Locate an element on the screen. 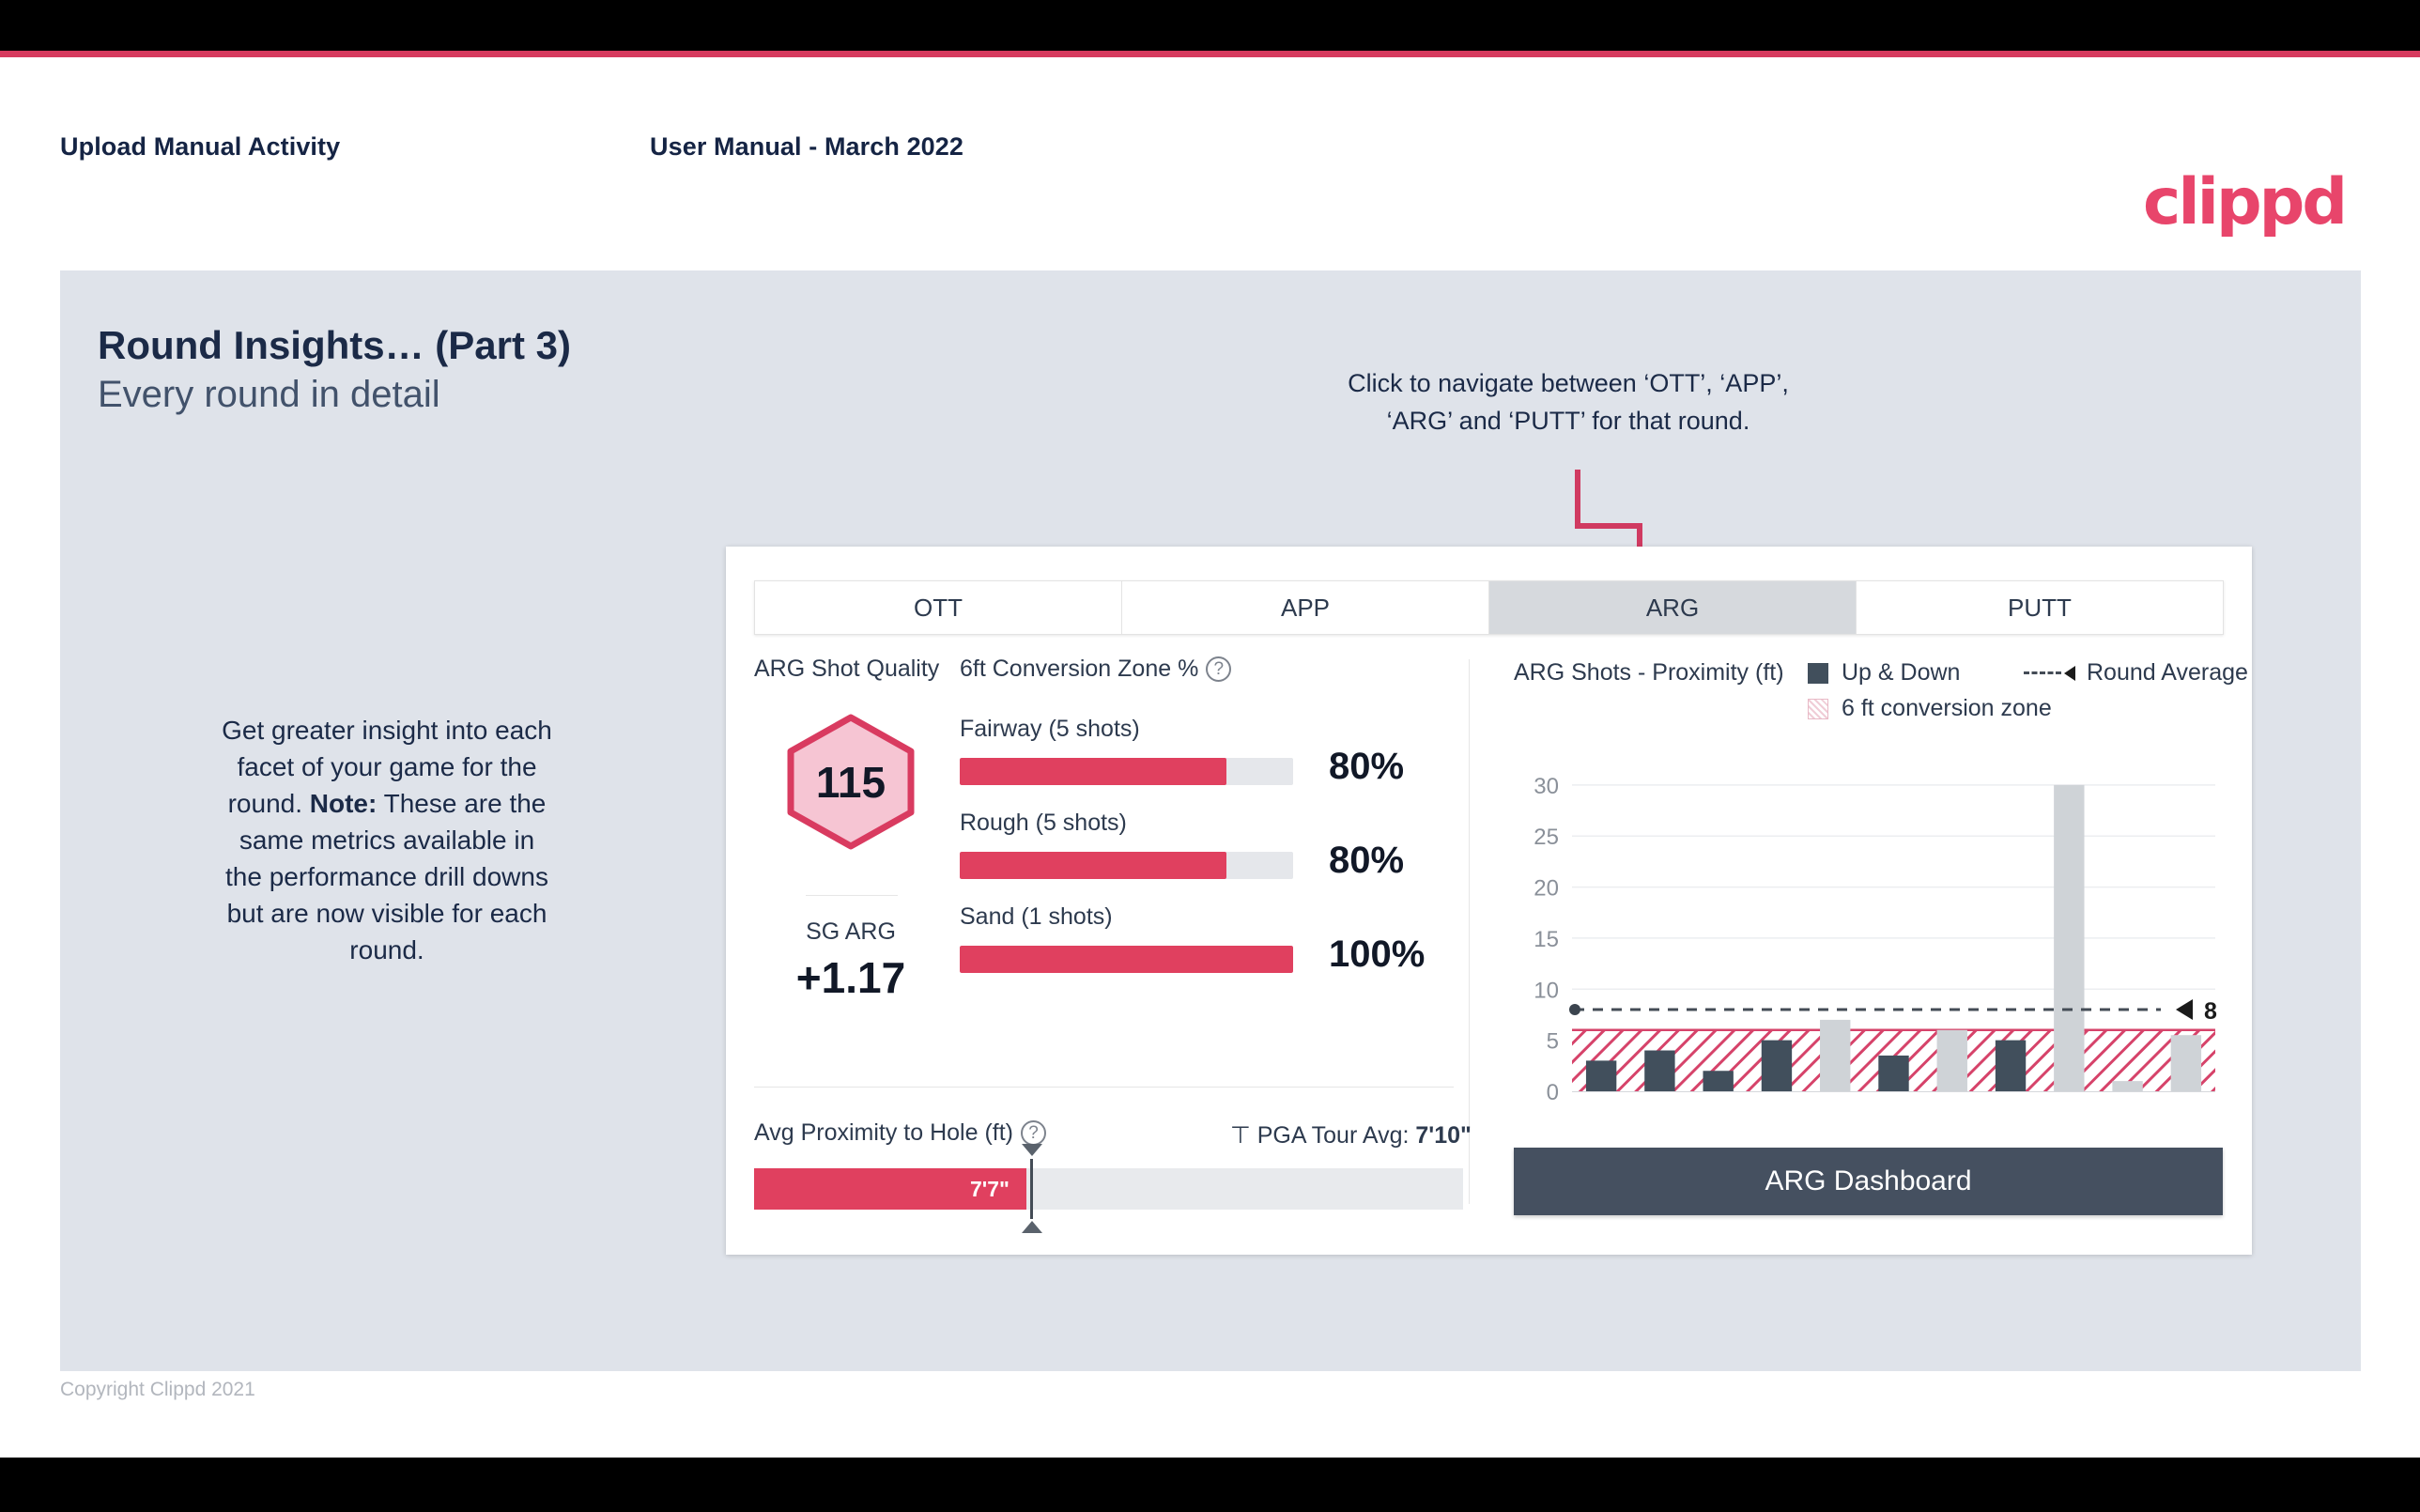  avg-proximity-value: 7'7" is located at coordinates (989, 1188).